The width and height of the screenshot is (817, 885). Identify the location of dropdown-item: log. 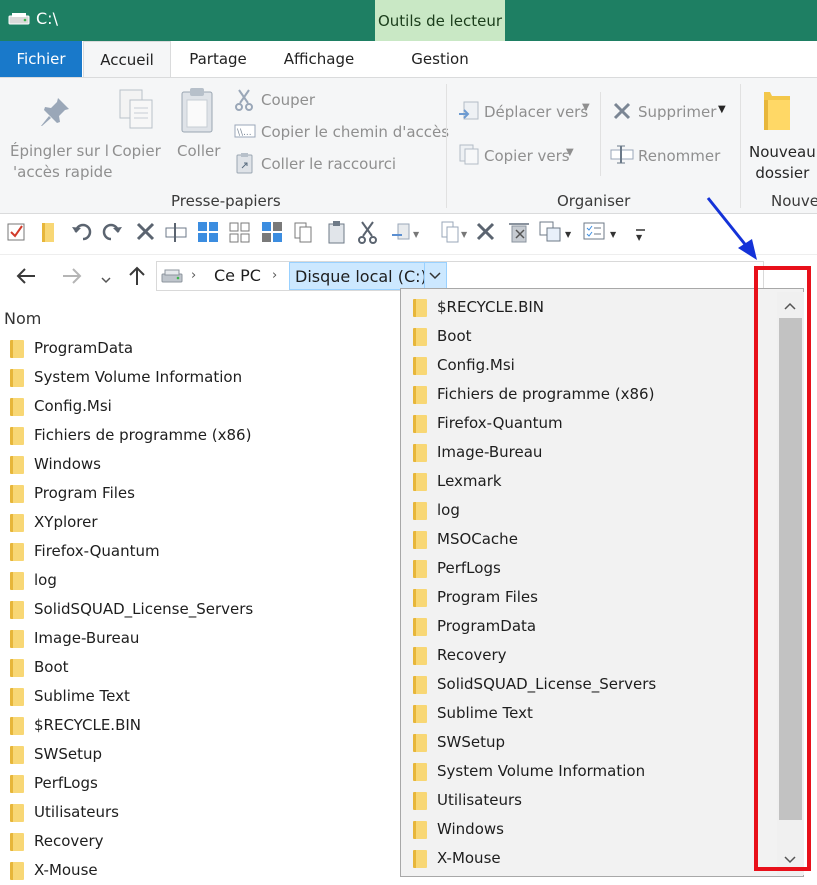
(534, 510).